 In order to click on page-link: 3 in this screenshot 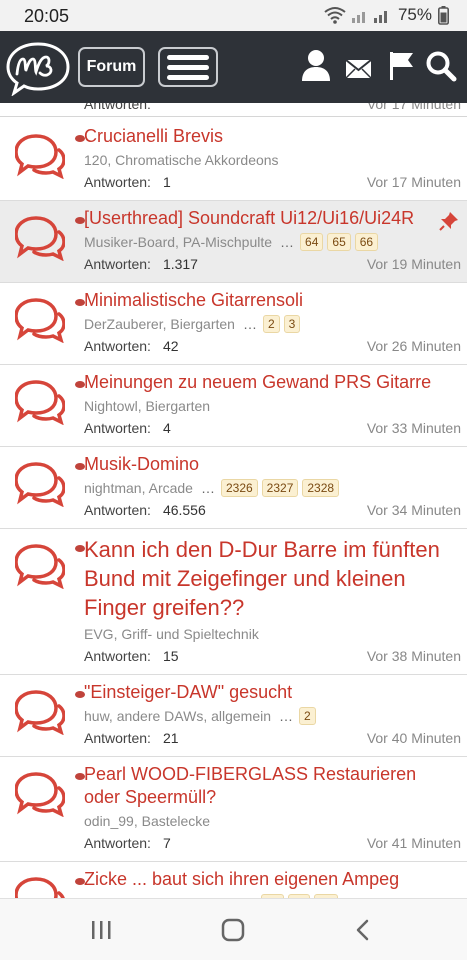, I will do `click(292, 324)`.